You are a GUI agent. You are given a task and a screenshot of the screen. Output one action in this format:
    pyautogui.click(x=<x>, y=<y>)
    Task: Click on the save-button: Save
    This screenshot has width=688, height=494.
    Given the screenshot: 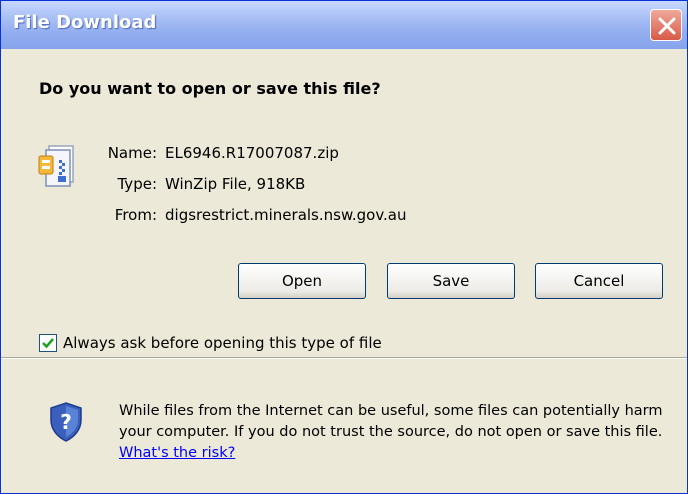 What is the action you would take?
    pyautogui.click(x=451, y=281)
    